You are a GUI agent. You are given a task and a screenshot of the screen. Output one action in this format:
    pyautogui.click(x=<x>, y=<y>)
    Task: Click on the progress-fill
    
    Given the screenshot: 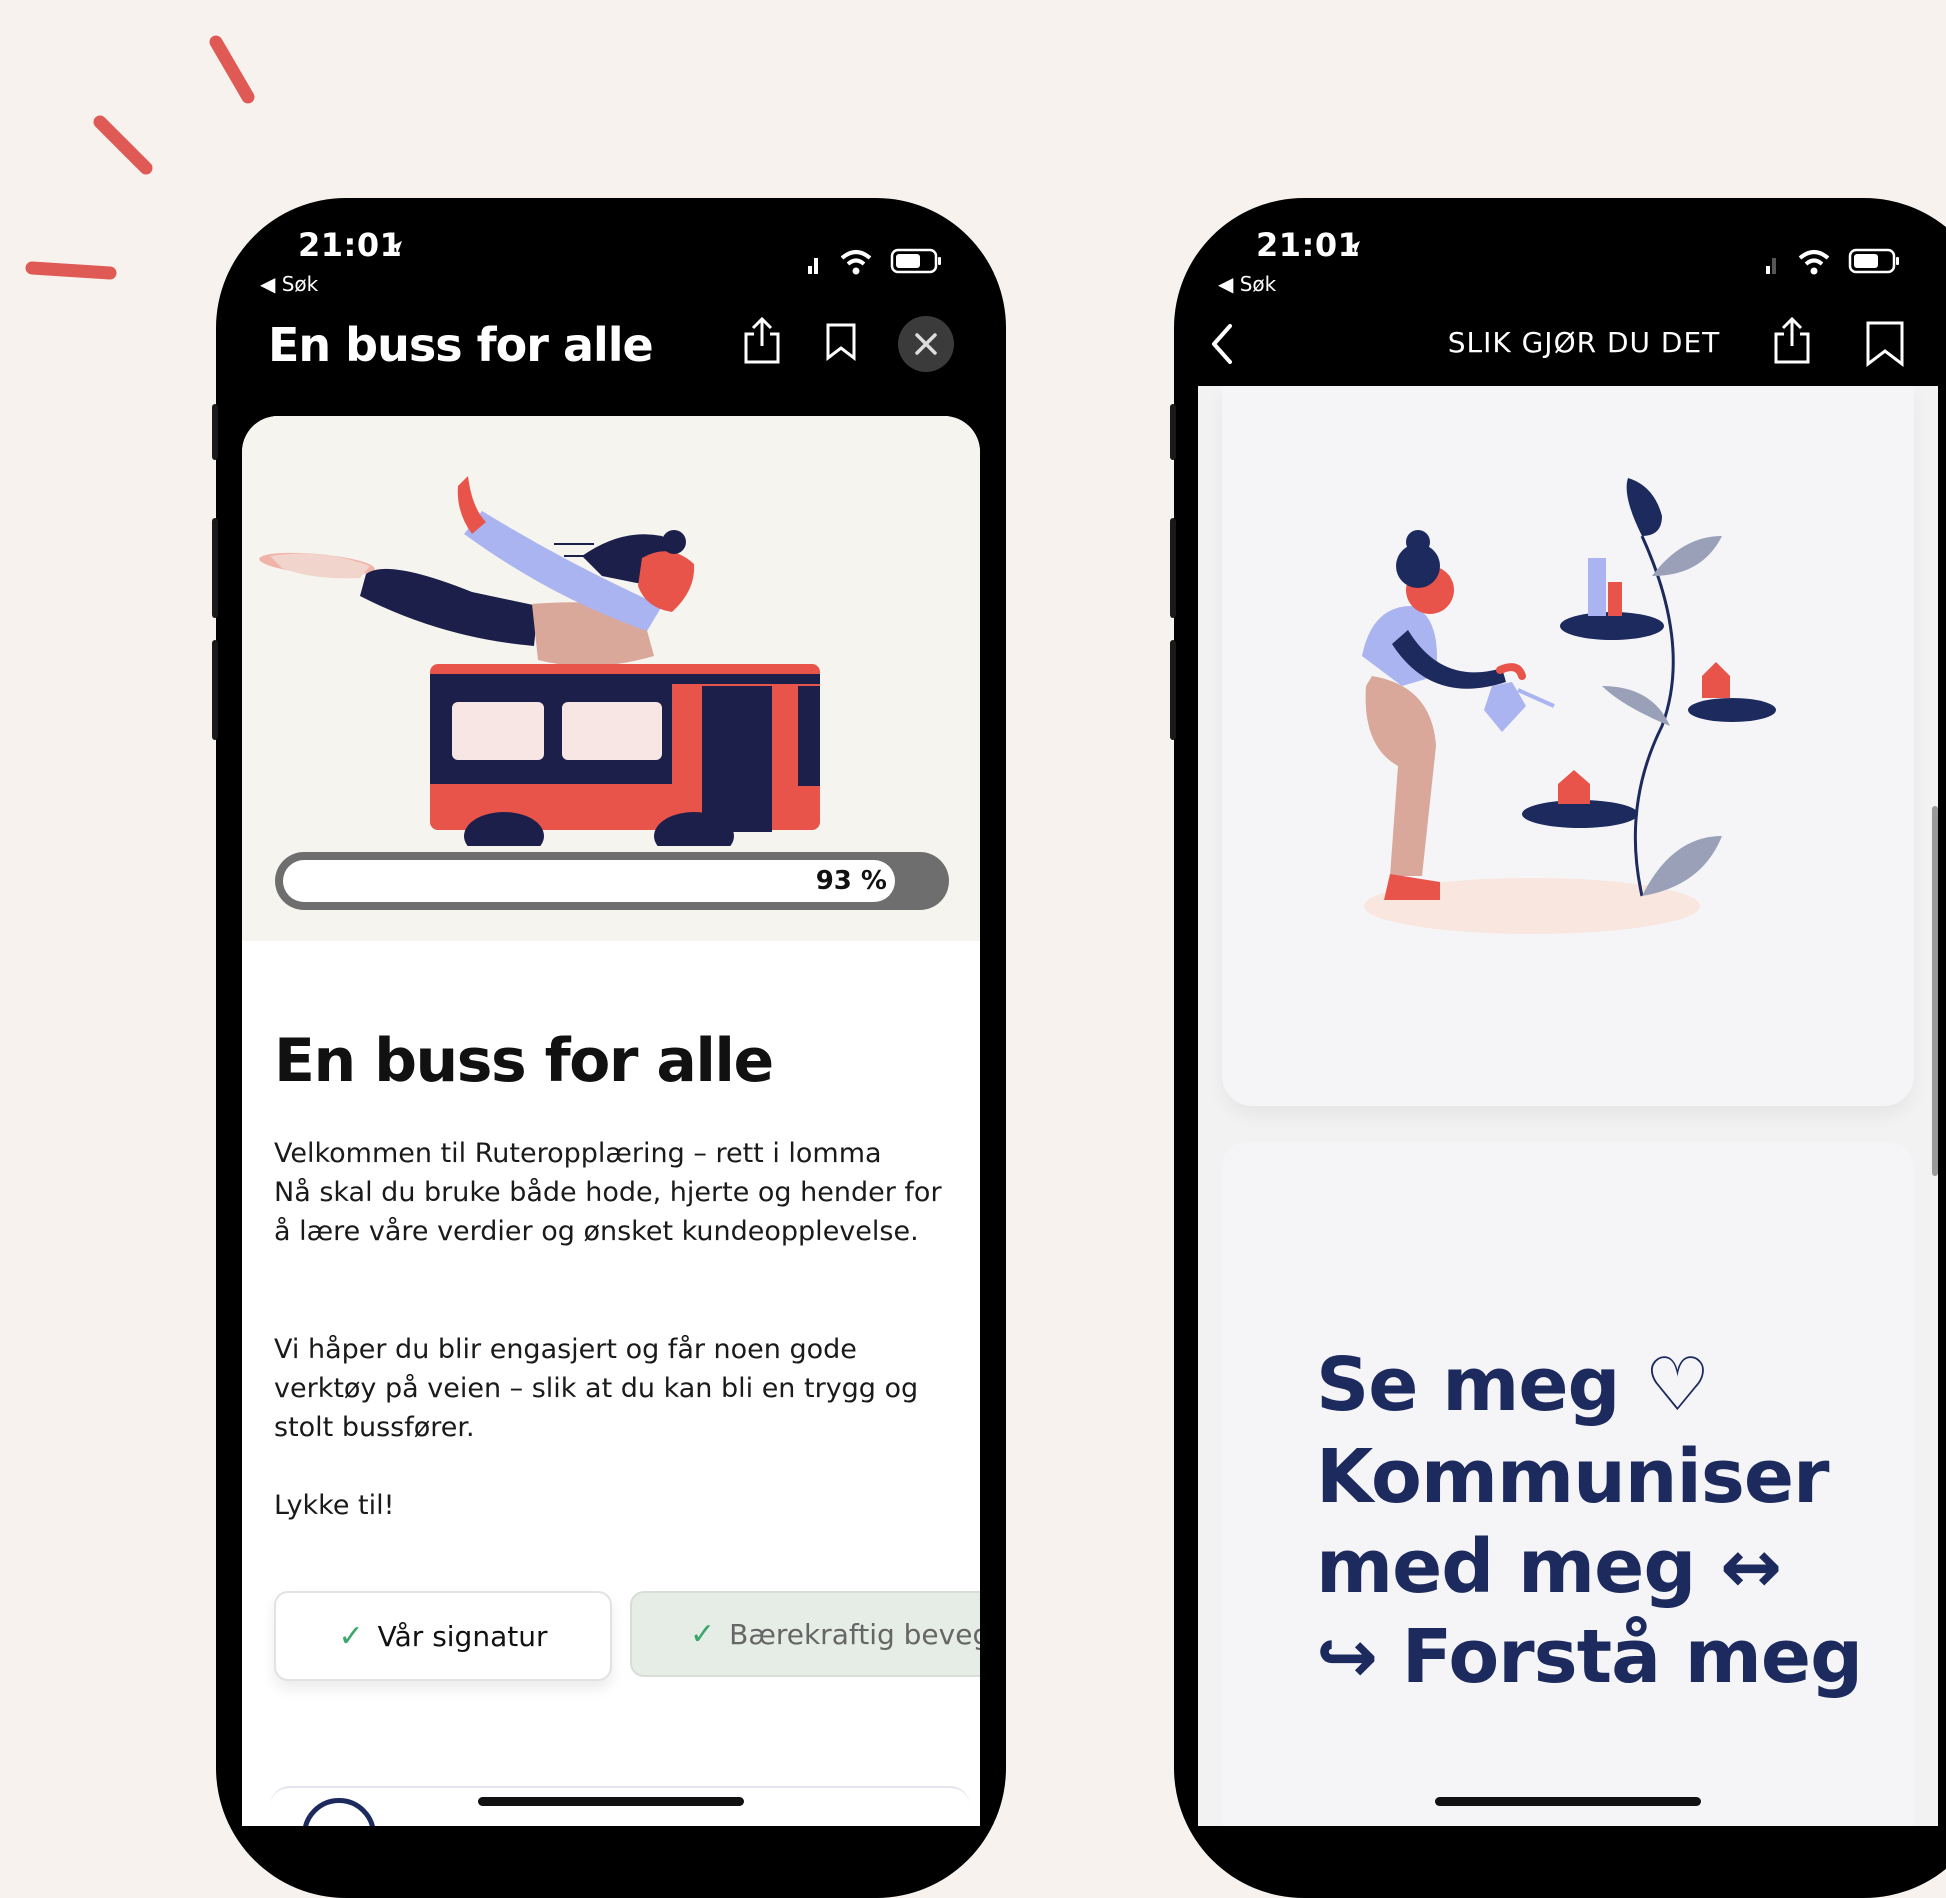 What is the action you would take?
    pyautogui.click(x=589, y=881)
    